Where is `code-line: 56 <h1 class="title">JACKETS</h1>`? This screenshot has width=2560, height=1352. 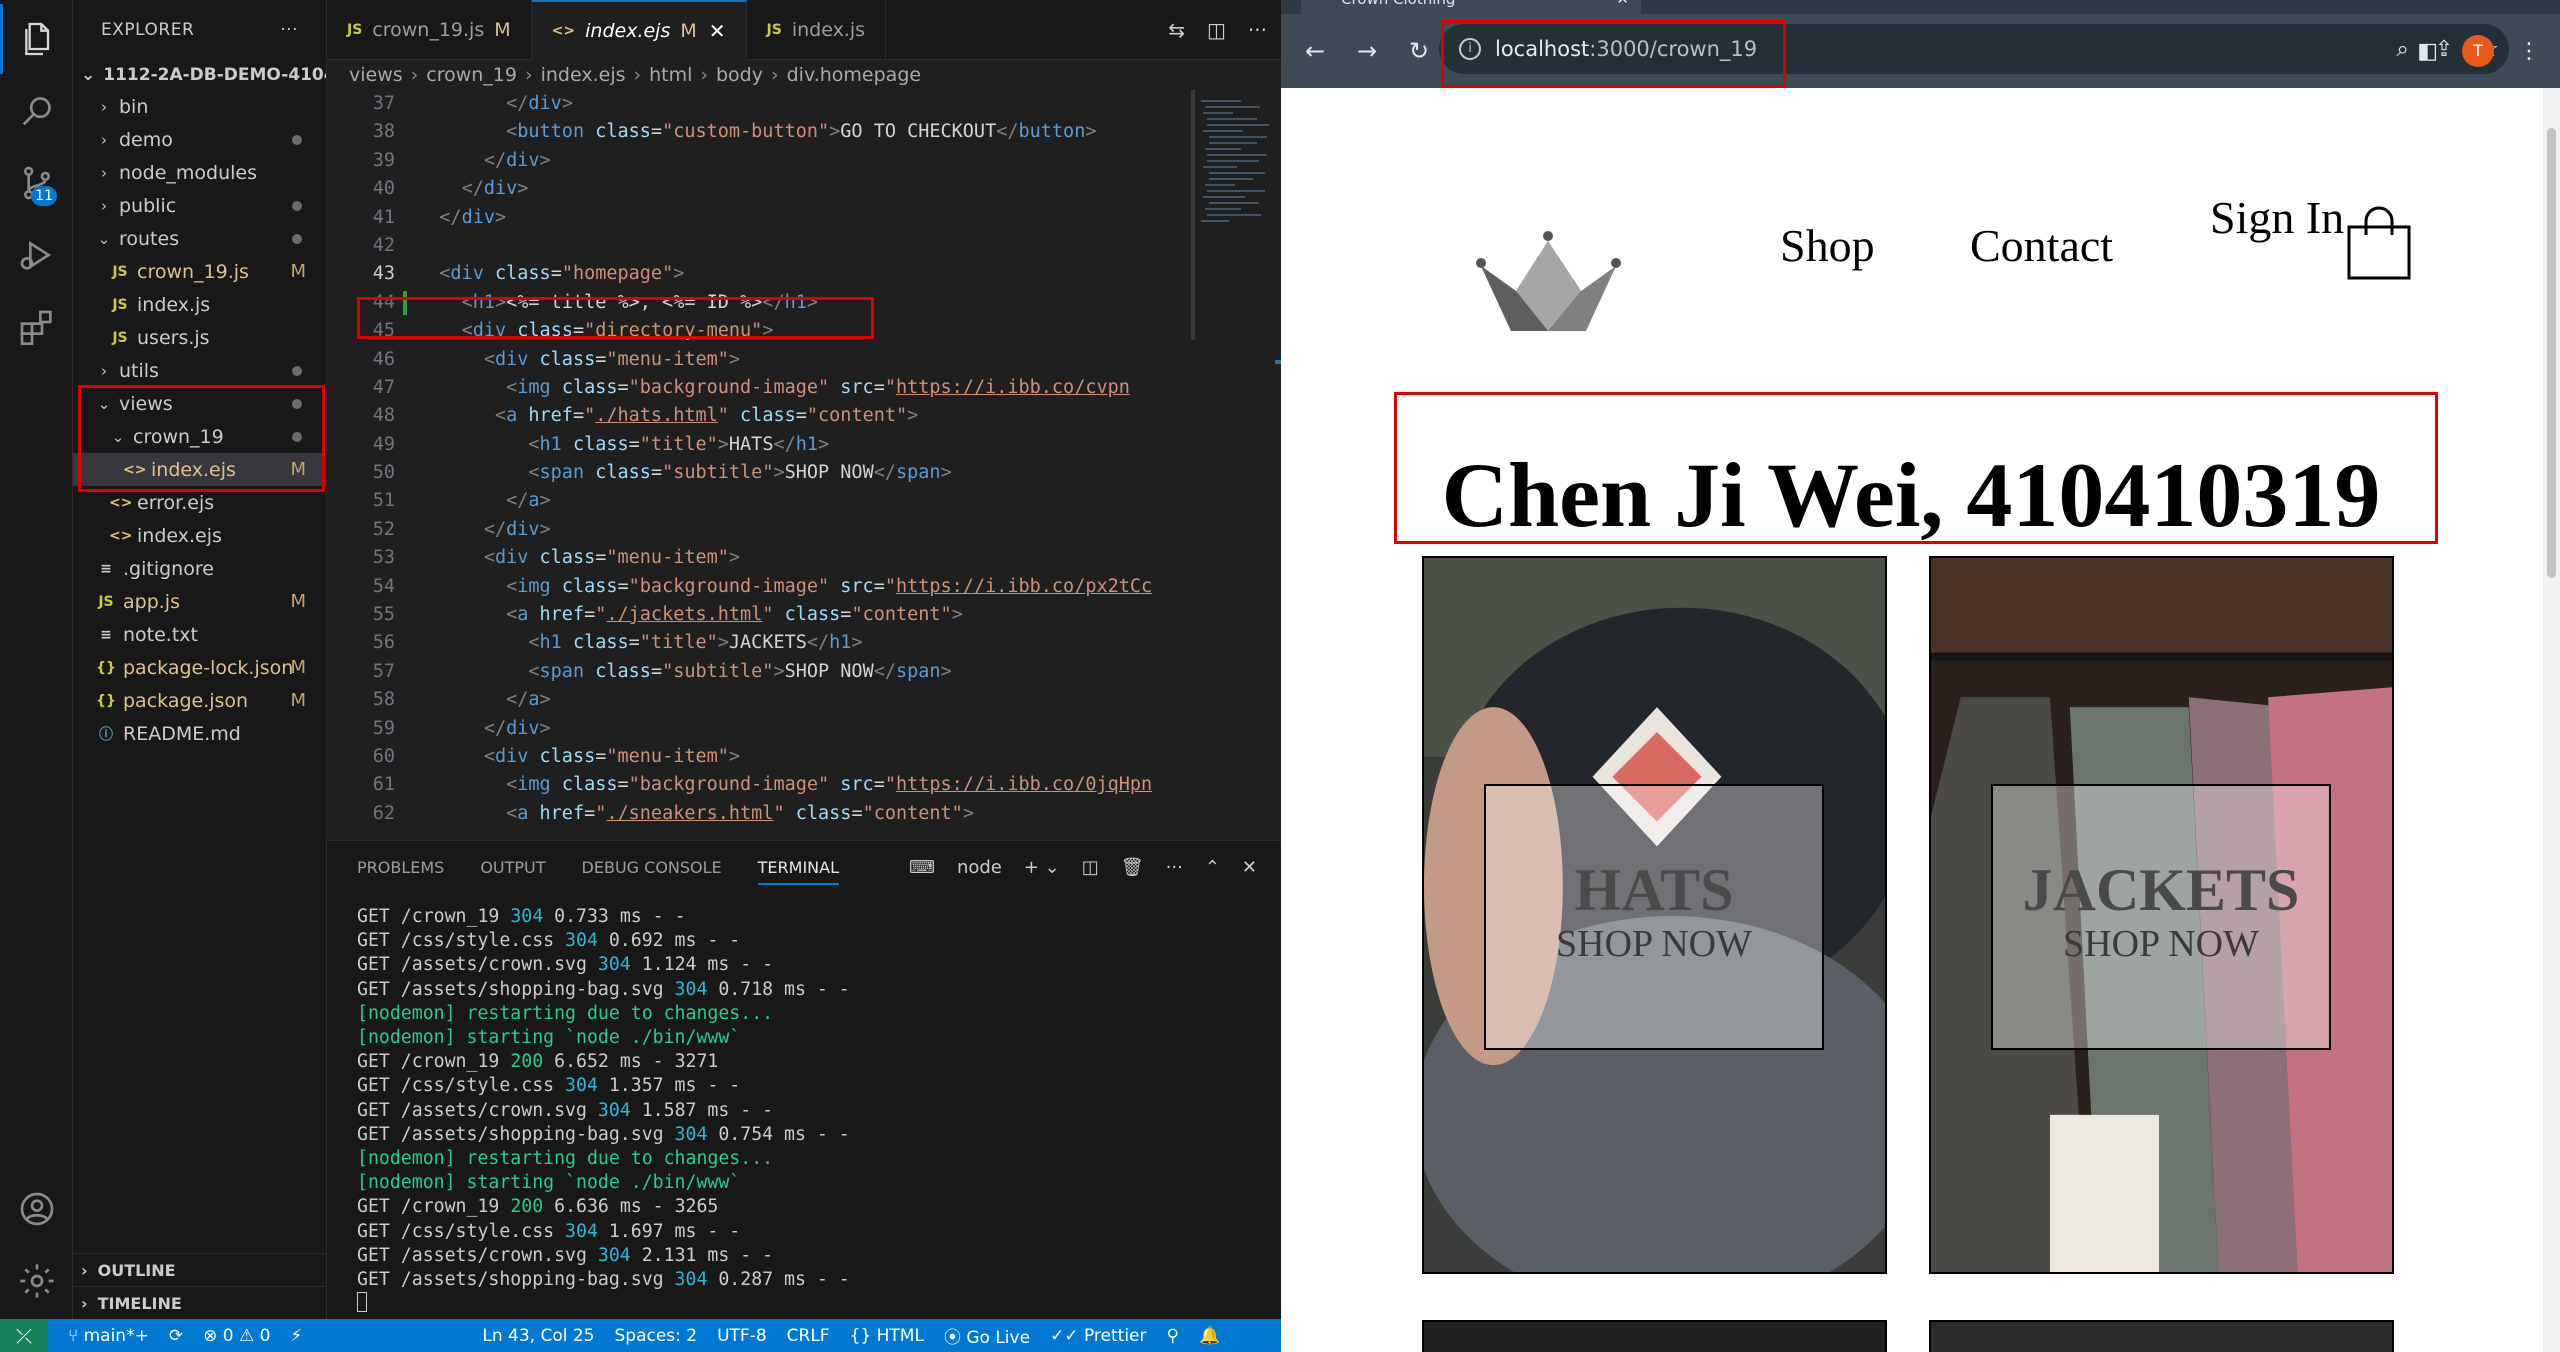 code-line: 56 <h1 class="title">JACKETS</h1> is located at coordinates (757, 643).